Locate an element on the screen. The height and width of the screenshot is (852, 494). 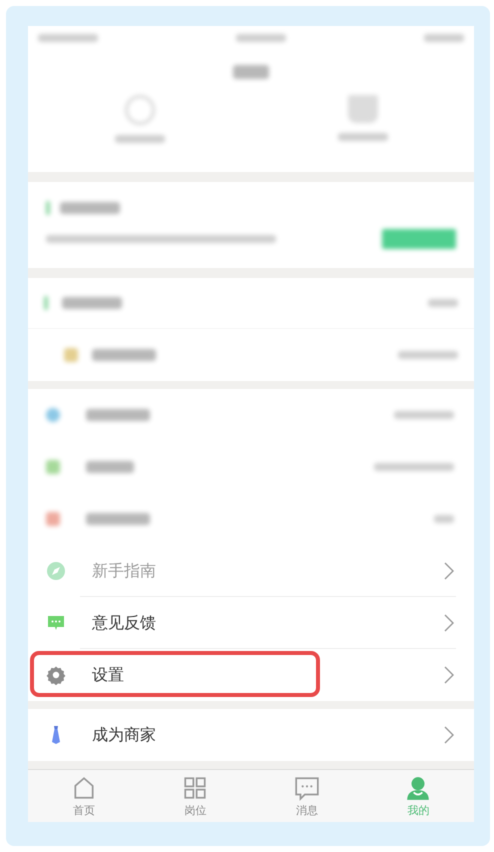
tab: 首页 is located at coordinates (84, 796).